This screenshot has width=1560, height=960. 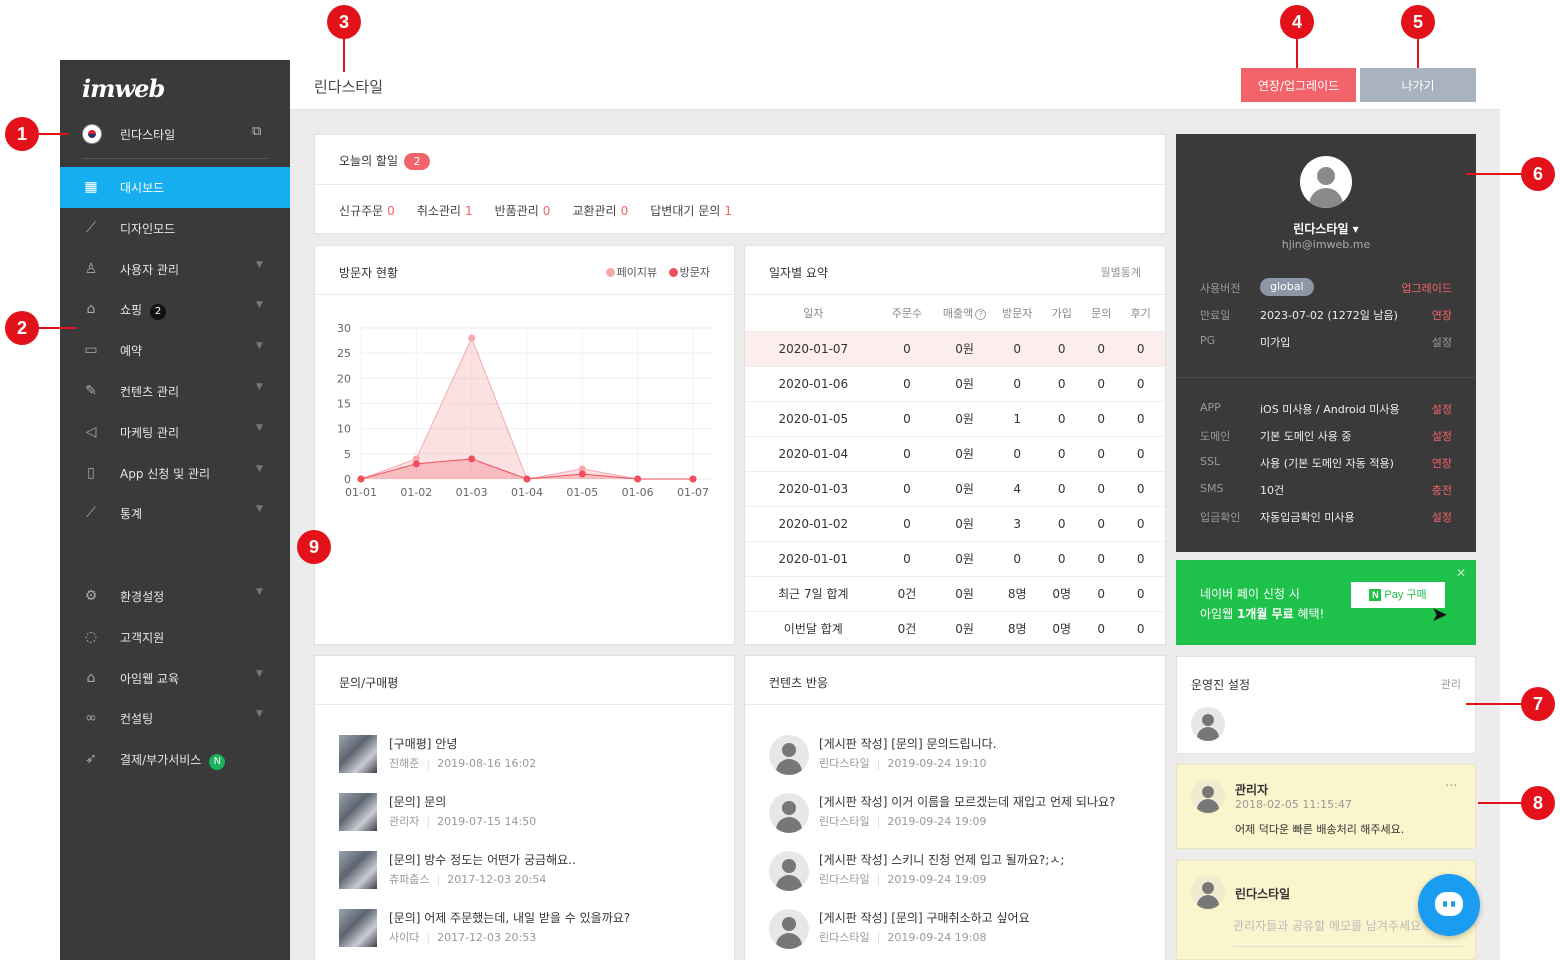 What do you see at coordinates (907, 593) in the screenshot?
I see `table-cell: 0건` at bounding box center [907, 593].